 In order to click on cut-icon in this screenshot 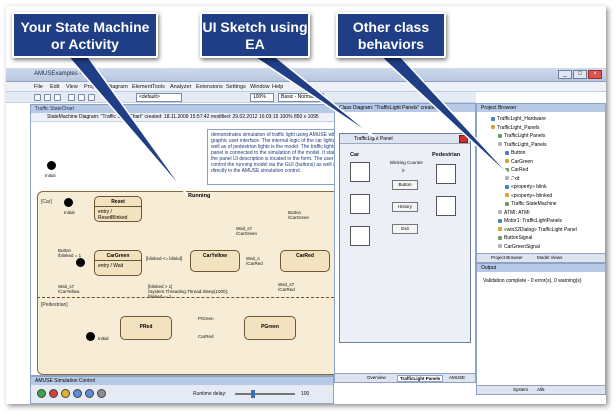, I will do `click(71, 97)`.